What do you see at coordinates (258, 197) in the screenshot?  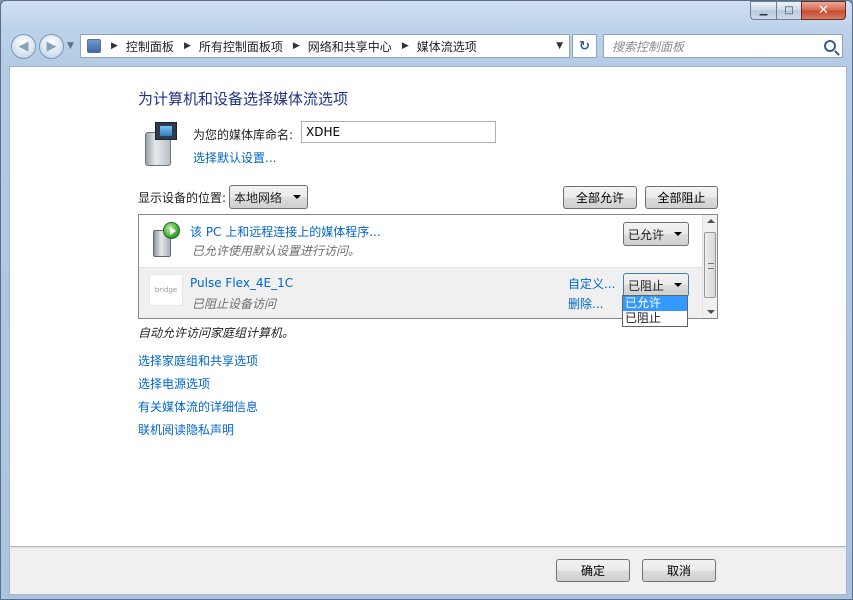 I see `show-devices-value: 本地网络` at bounding box center [258, 197].